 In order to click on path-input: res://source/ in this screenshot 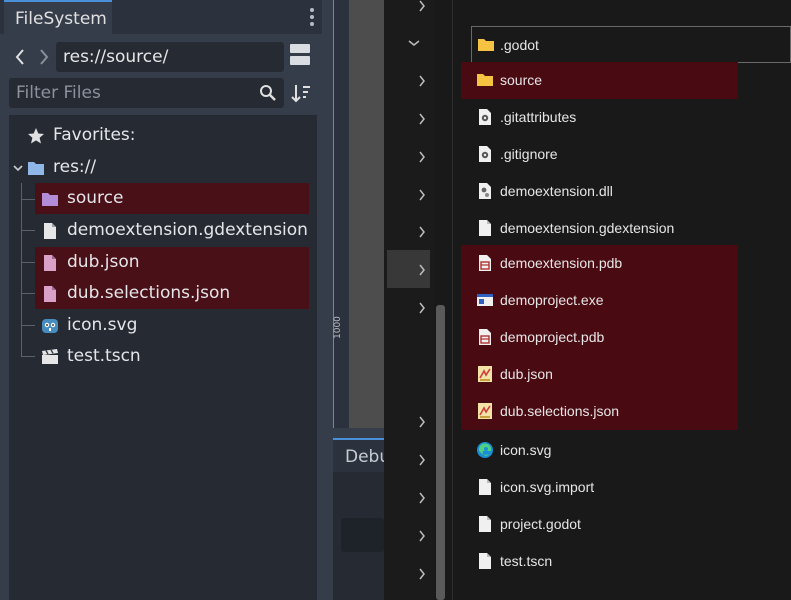, I will do `click(170, 57)`.